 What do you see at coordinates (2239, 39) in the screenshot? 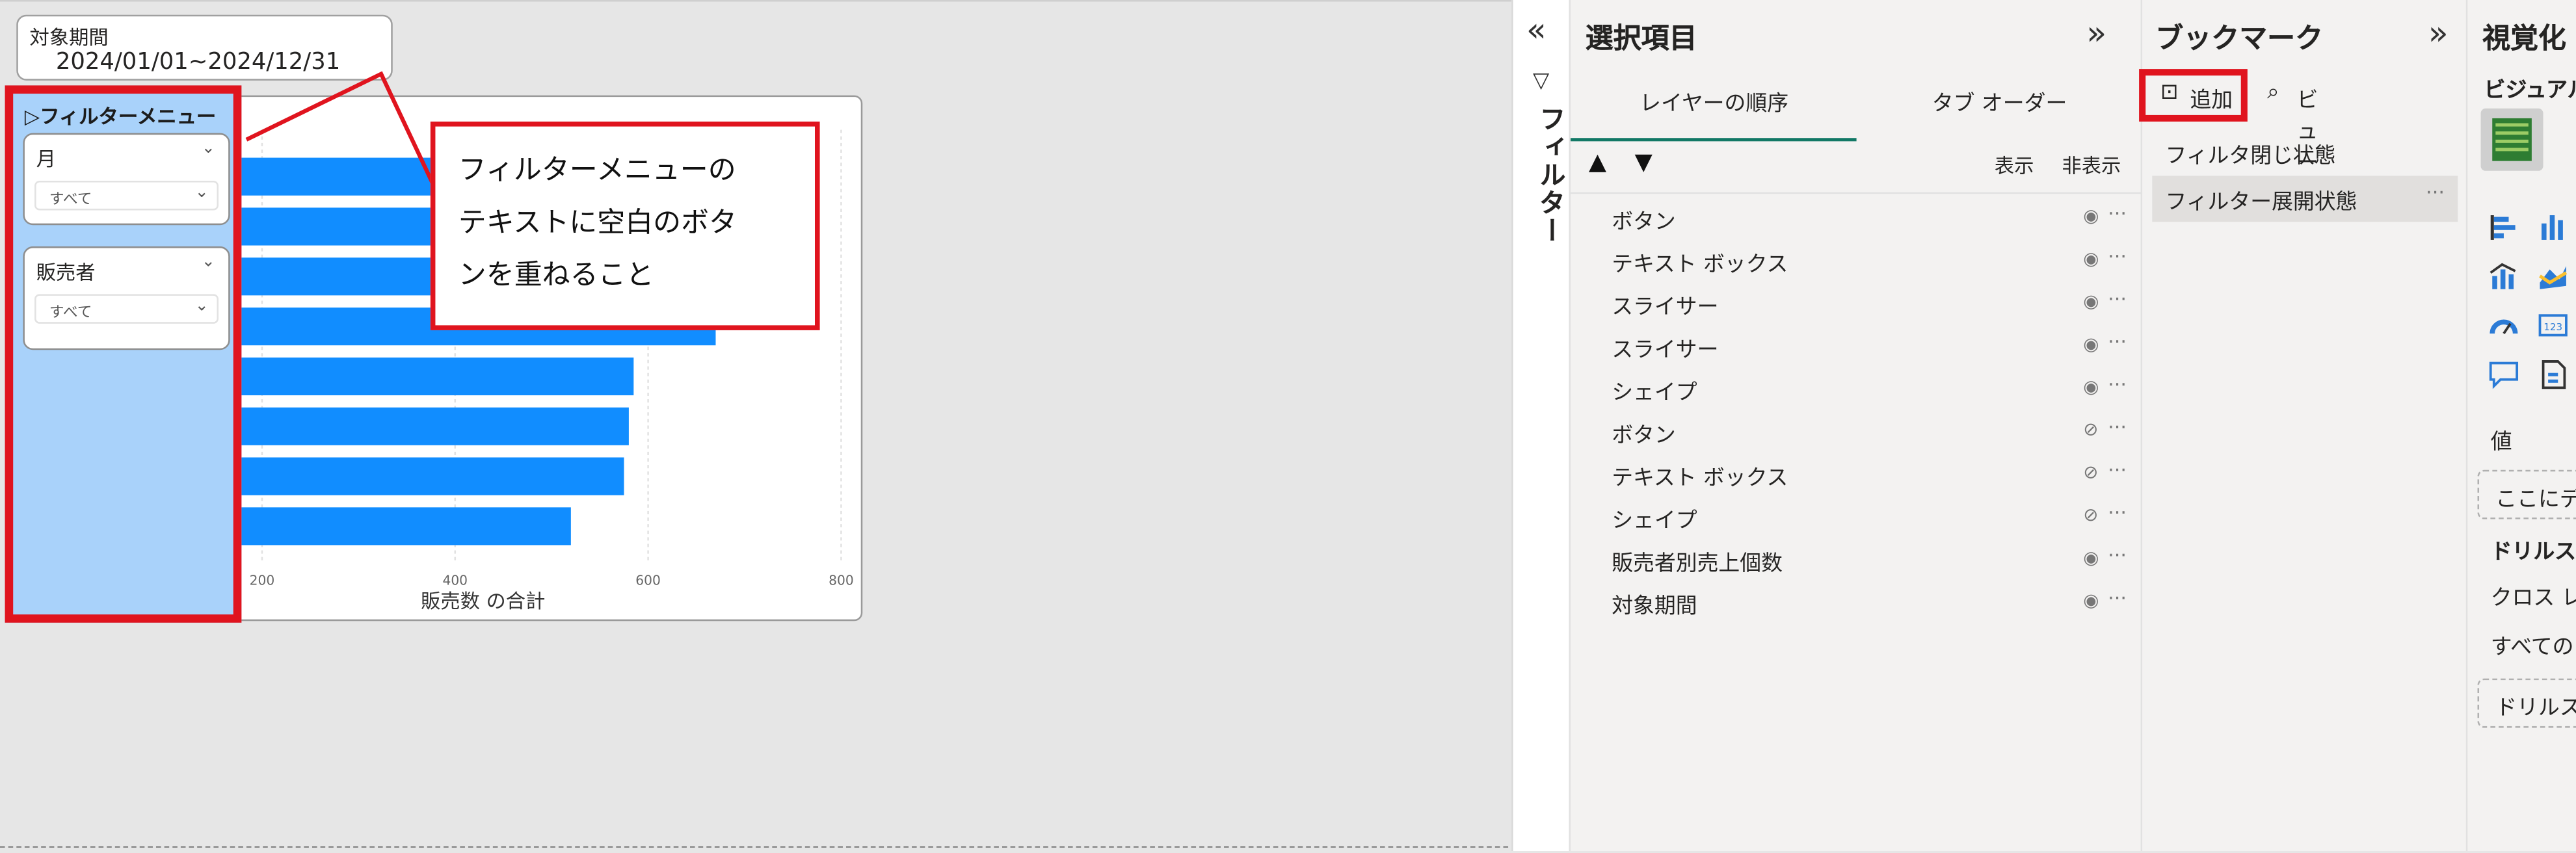
I see `bookmark-pane-title: ブックマーク` at bounding box center [2239, 39].